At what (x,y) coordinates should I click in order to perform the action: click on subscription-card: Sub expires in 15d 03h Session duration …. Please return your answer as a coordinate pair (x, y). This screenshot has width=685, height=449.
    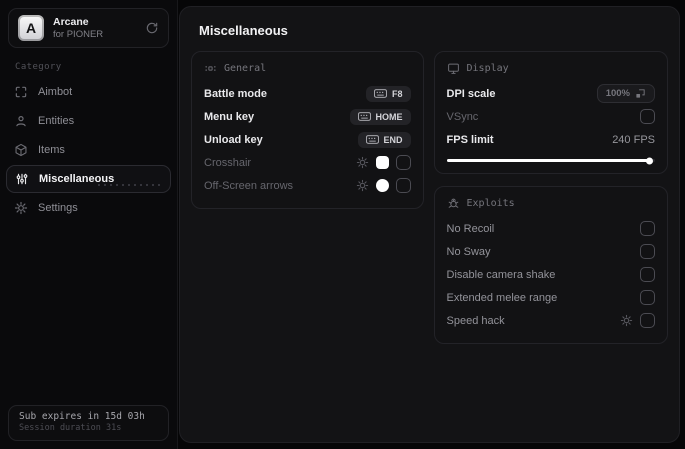
    Looking at the image, I should click on (88, 423).